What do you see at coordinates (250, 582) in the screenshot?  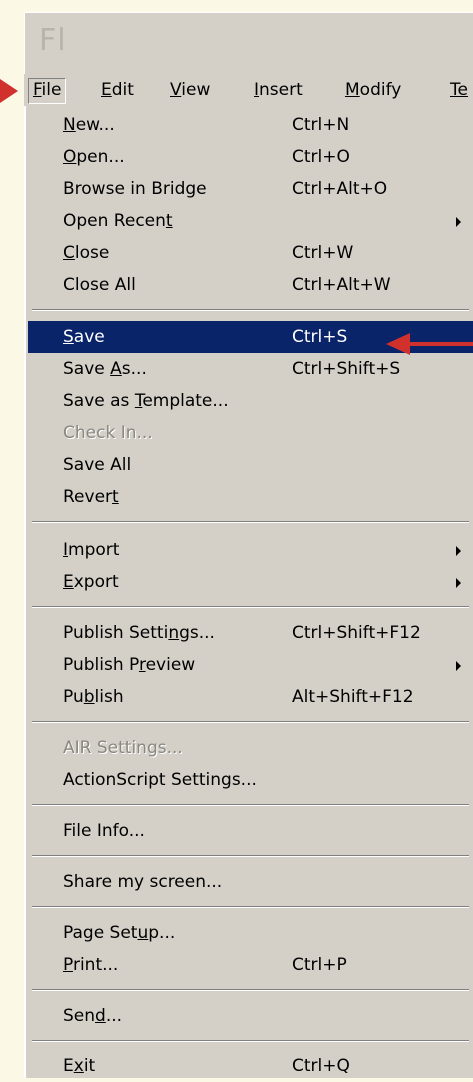 I see `menu-item-export: Export` at bounding box center [250, 582].